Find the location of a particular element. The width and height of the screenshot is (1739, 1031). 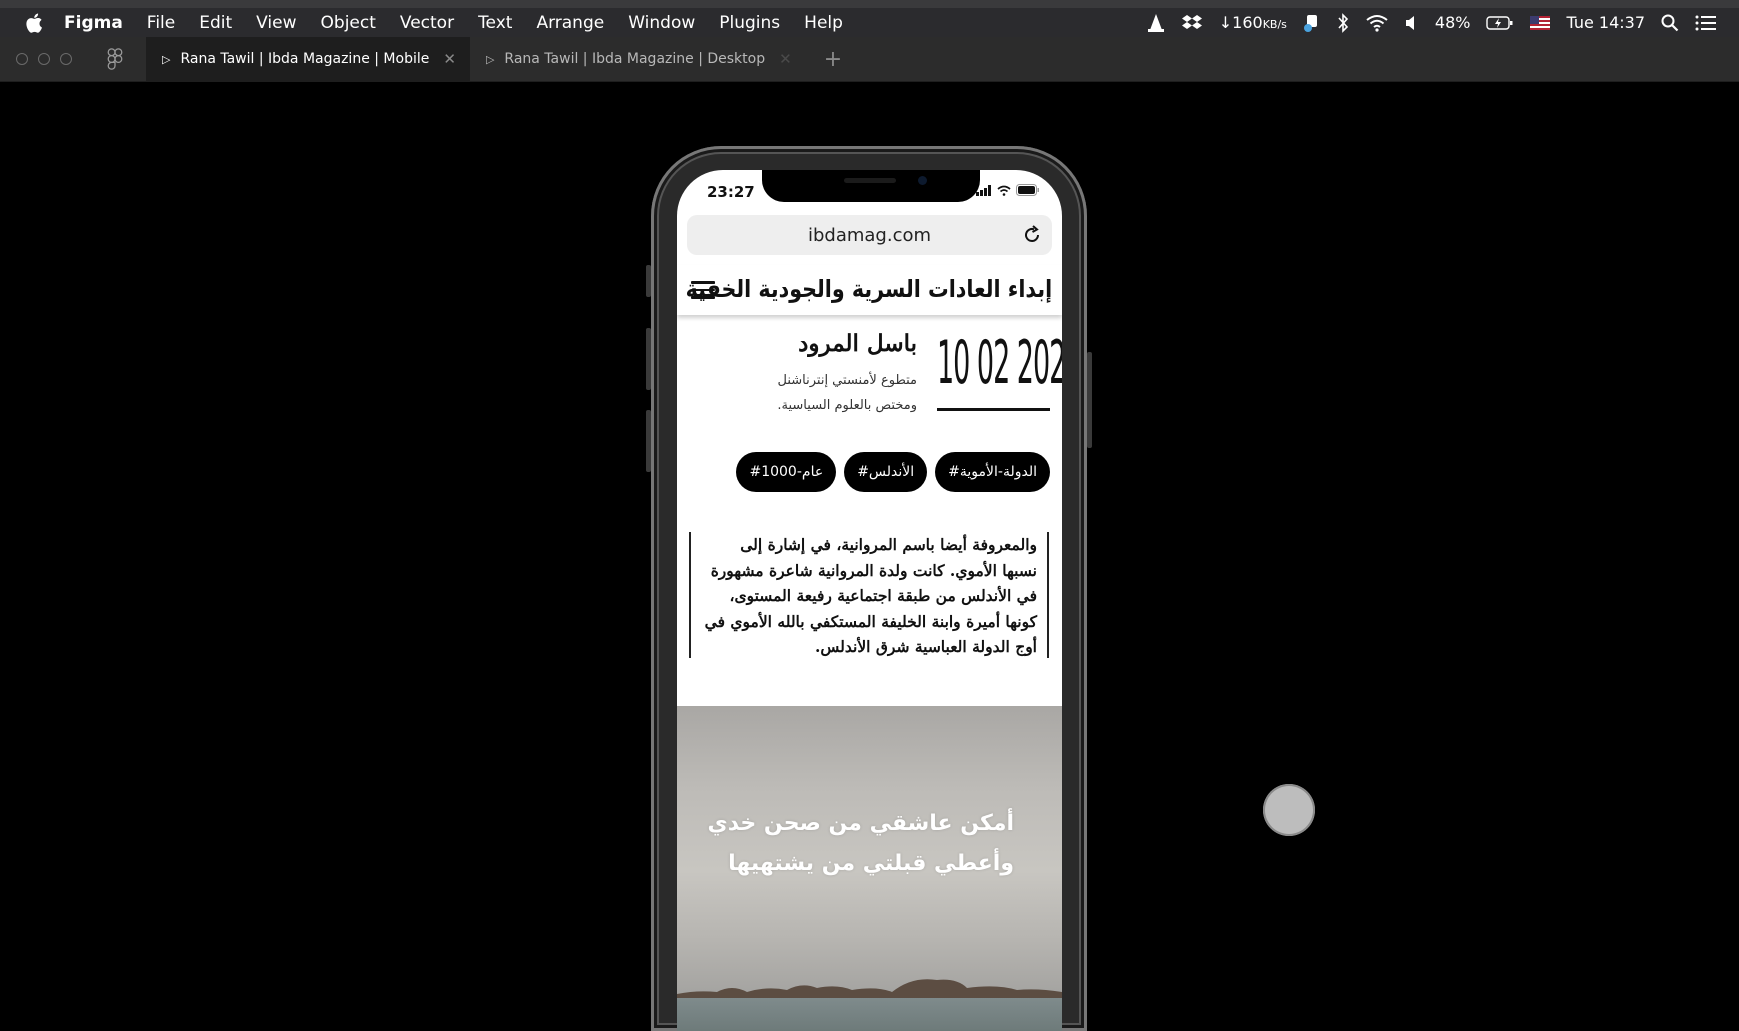

phone-status-icons is located at coordinates (1008, 190).